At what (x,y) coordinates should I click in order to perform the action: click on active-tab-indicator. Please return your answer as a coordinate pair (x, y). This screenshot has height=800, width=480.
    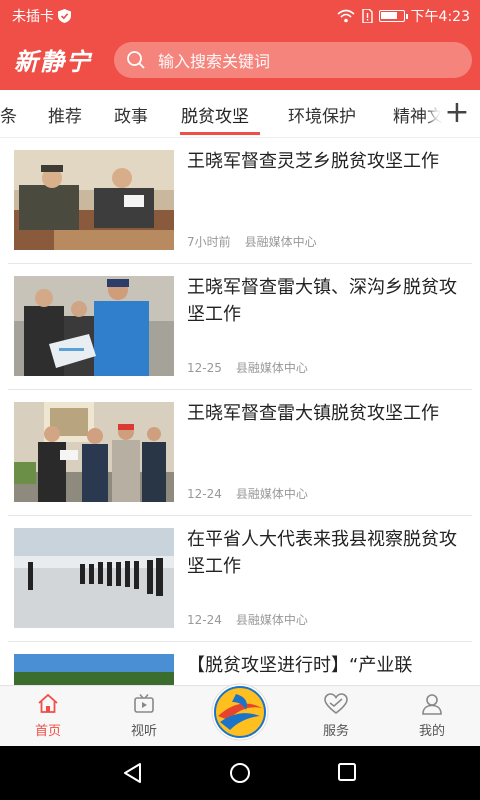
    Looking at the image, I should click on (220, 133).